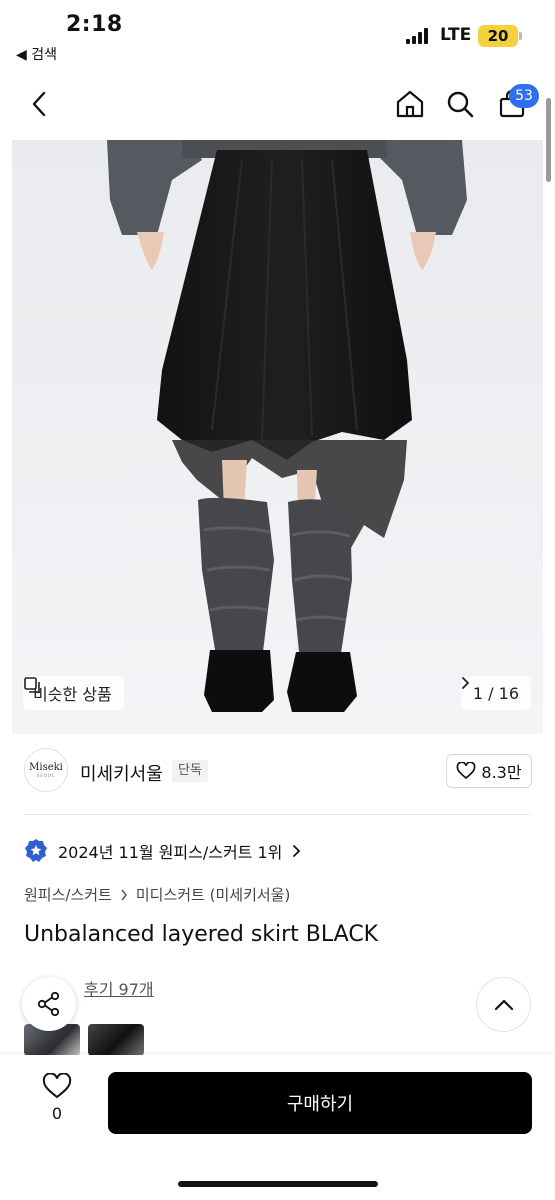 This screenshot has height=1200, width=555. Describe the element at coordinates (213, 894) in the screenshot. I see `breadcrumb-subcategory: 미디스커트 (미세키서울)` at that location.